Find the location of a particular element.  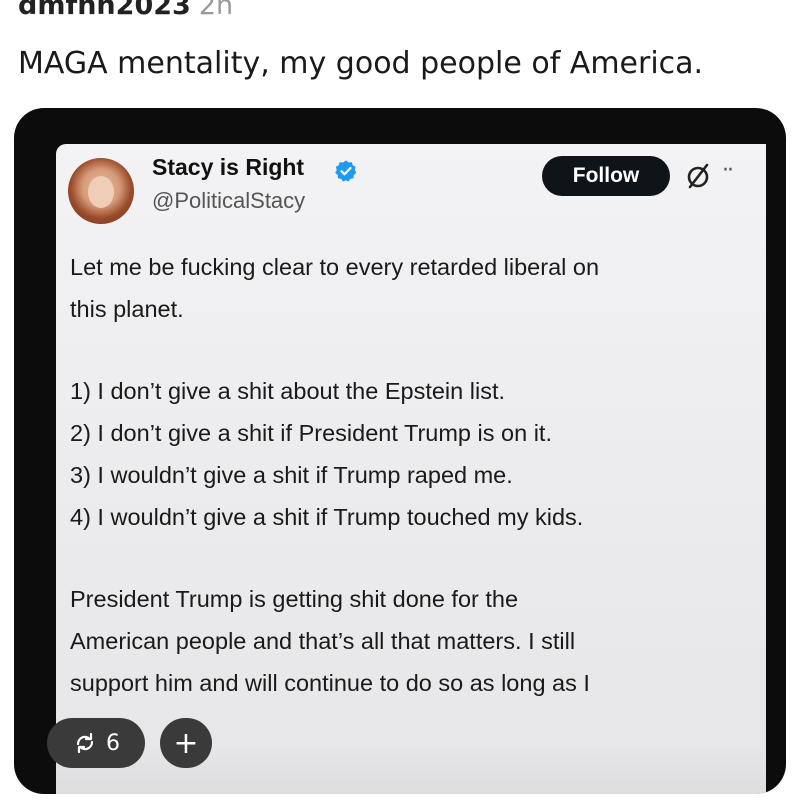

post-header: dmfnh2023 2h is located at coordinates (125, 10).